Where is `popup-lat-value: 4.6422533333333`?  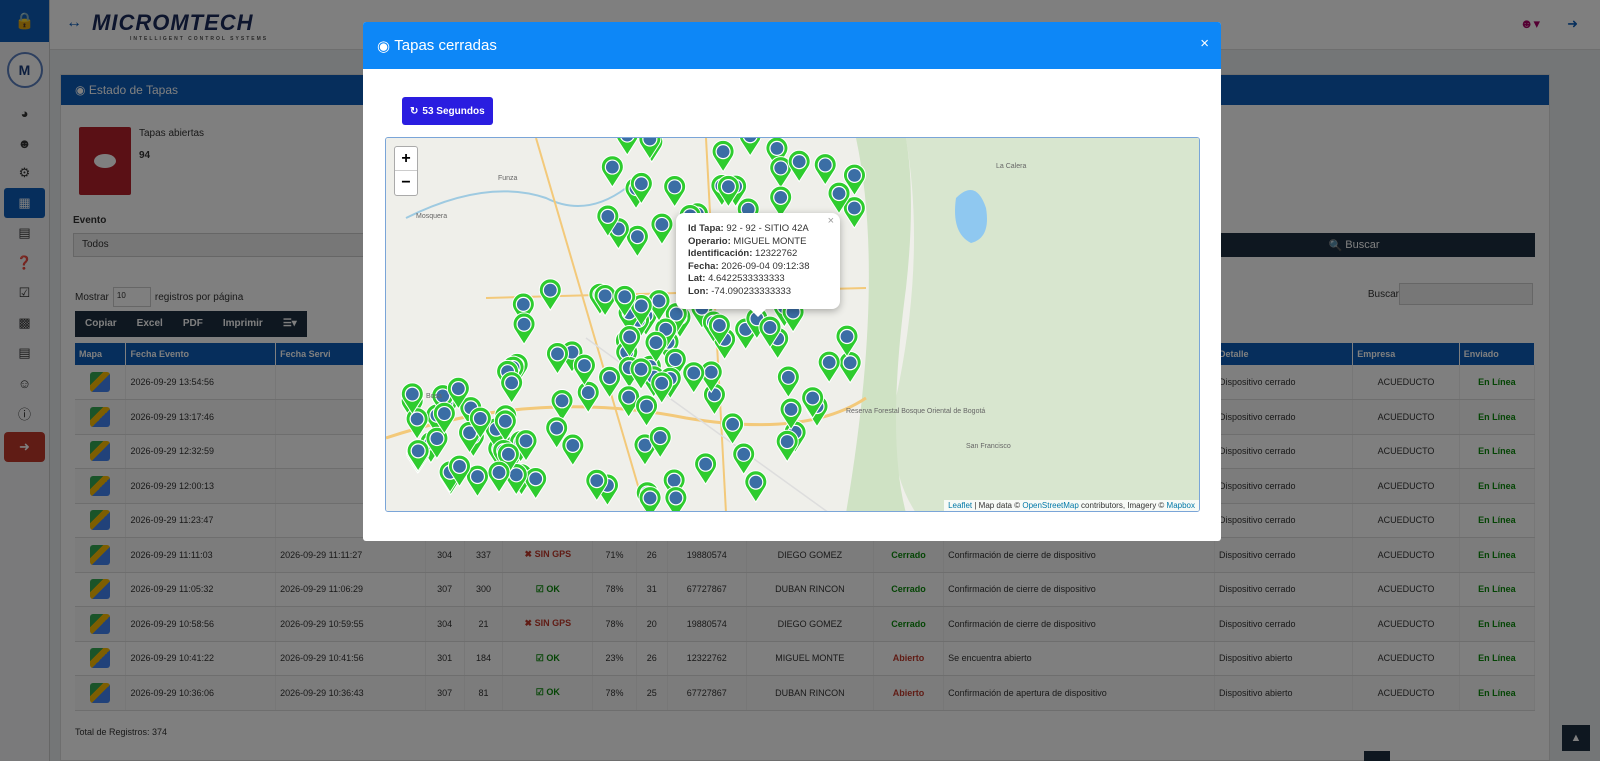 popup-lat-value: 4.6422533333333 is located at coordinates (746, 278).